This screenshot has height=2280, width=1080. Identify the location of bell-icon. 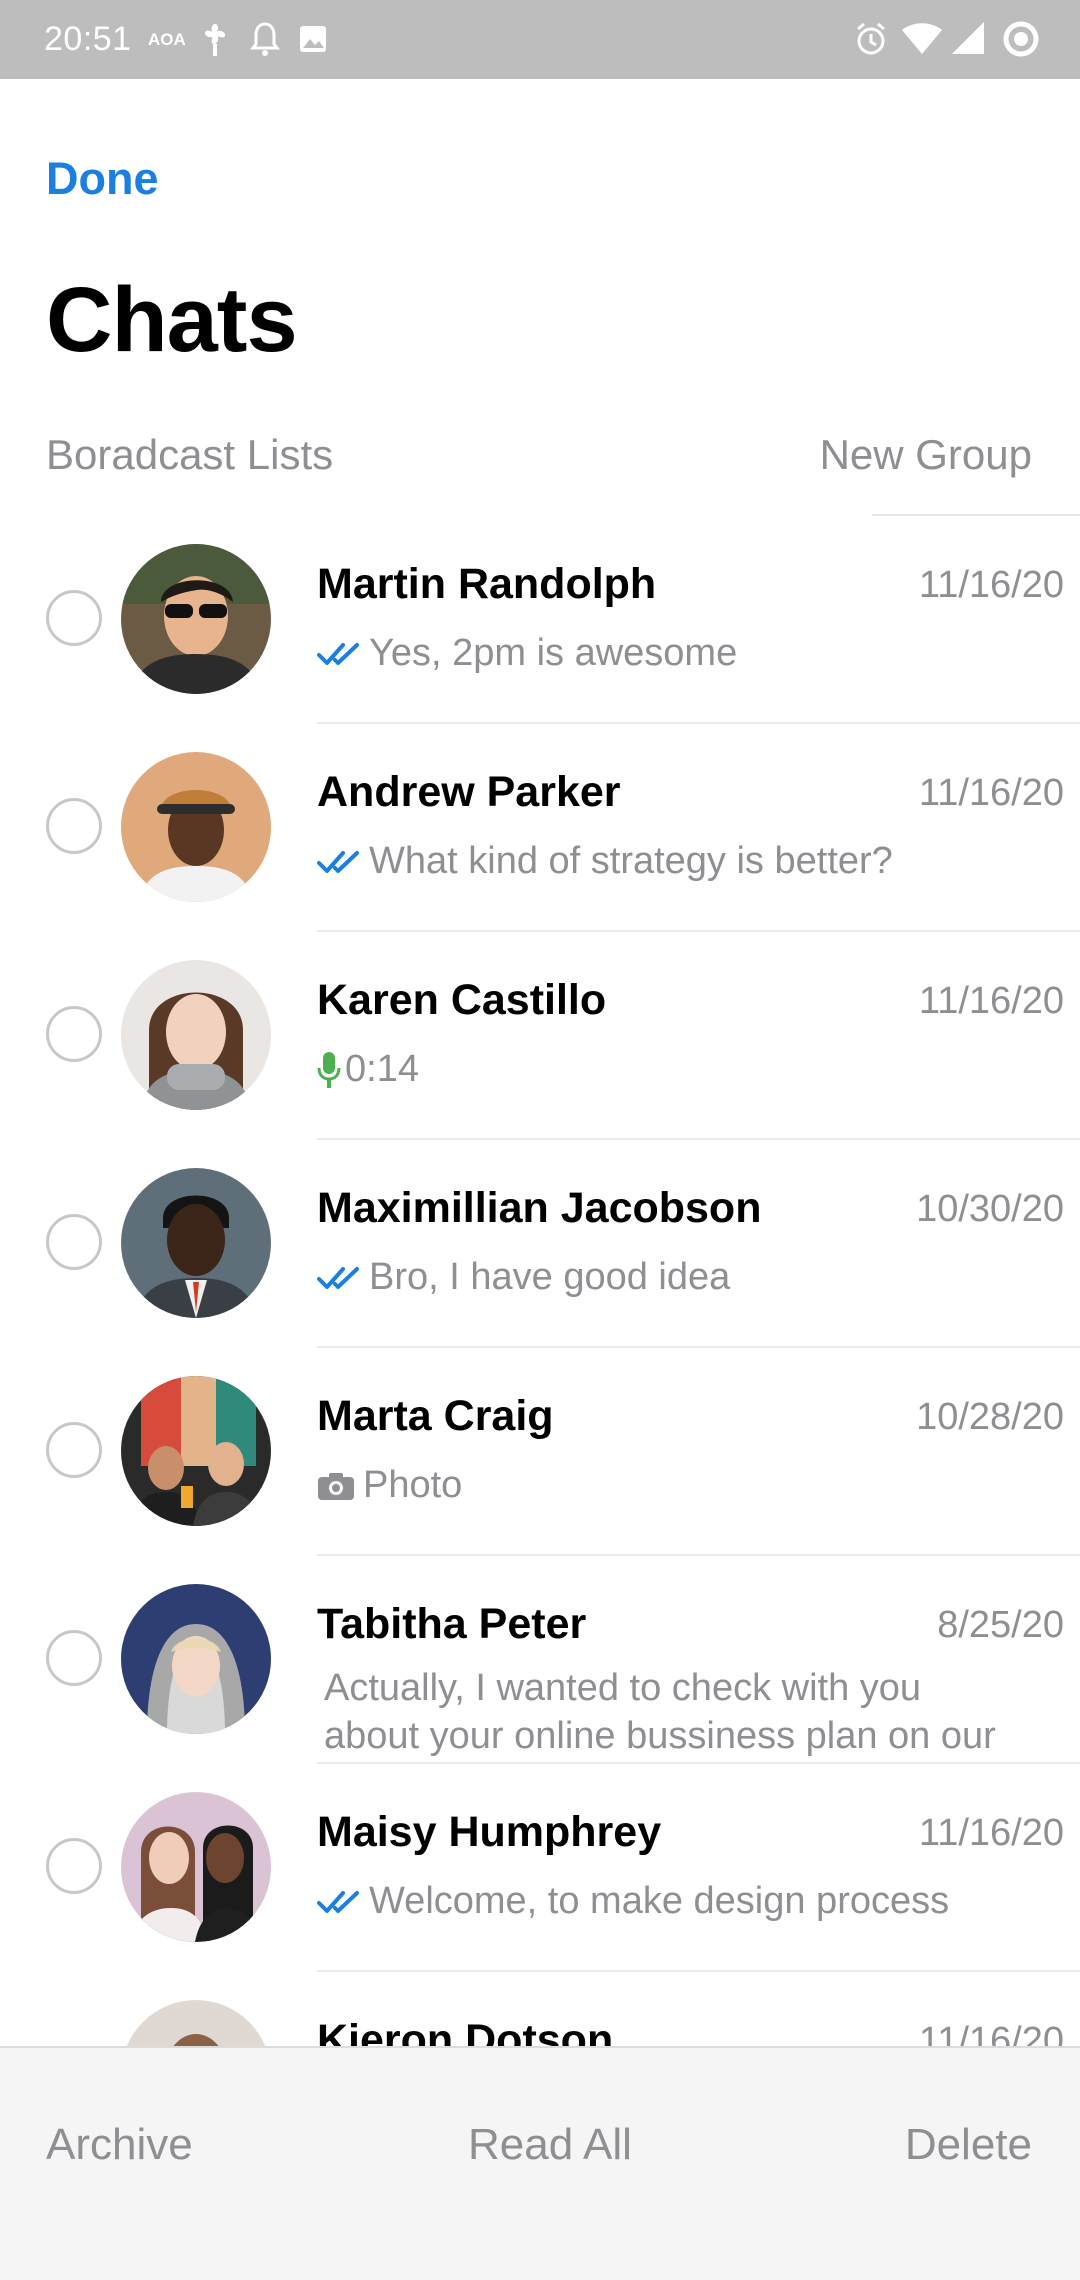
(265, 41).